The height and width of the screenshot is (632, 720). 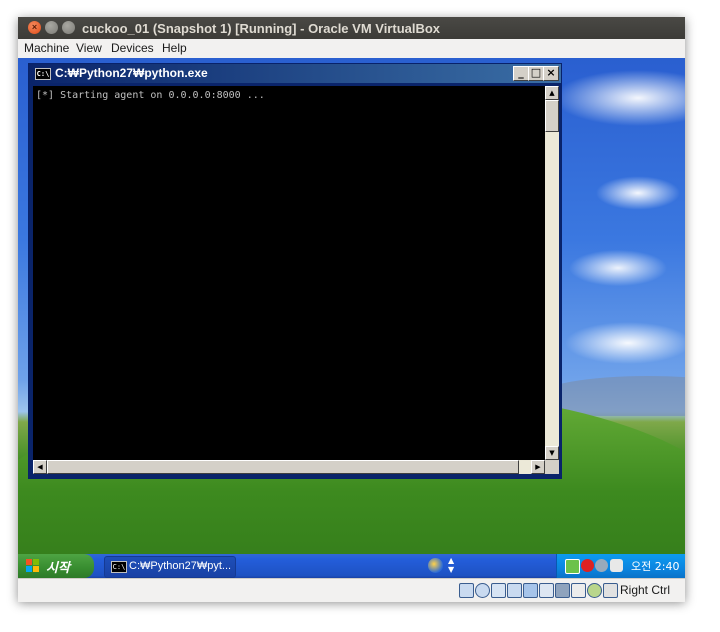 I want to click on language-bar-icon, so click(x=435, y=565).